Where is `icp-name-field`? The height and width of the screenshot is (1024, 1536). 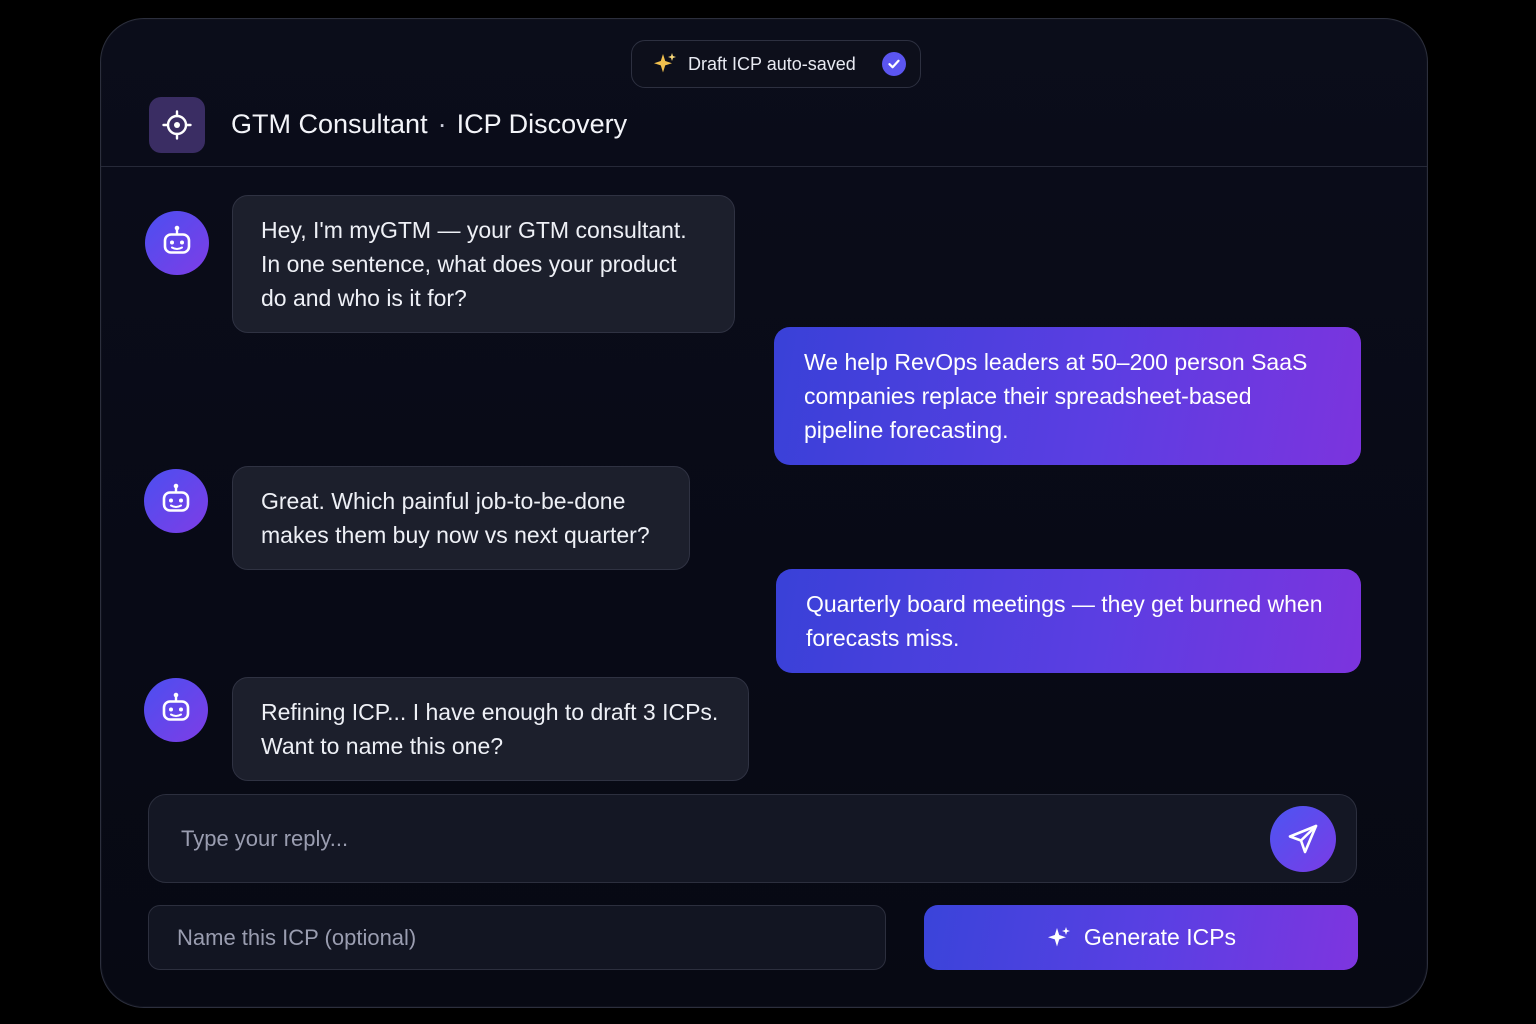
icp-name-field is located at coordinates (517, 937).